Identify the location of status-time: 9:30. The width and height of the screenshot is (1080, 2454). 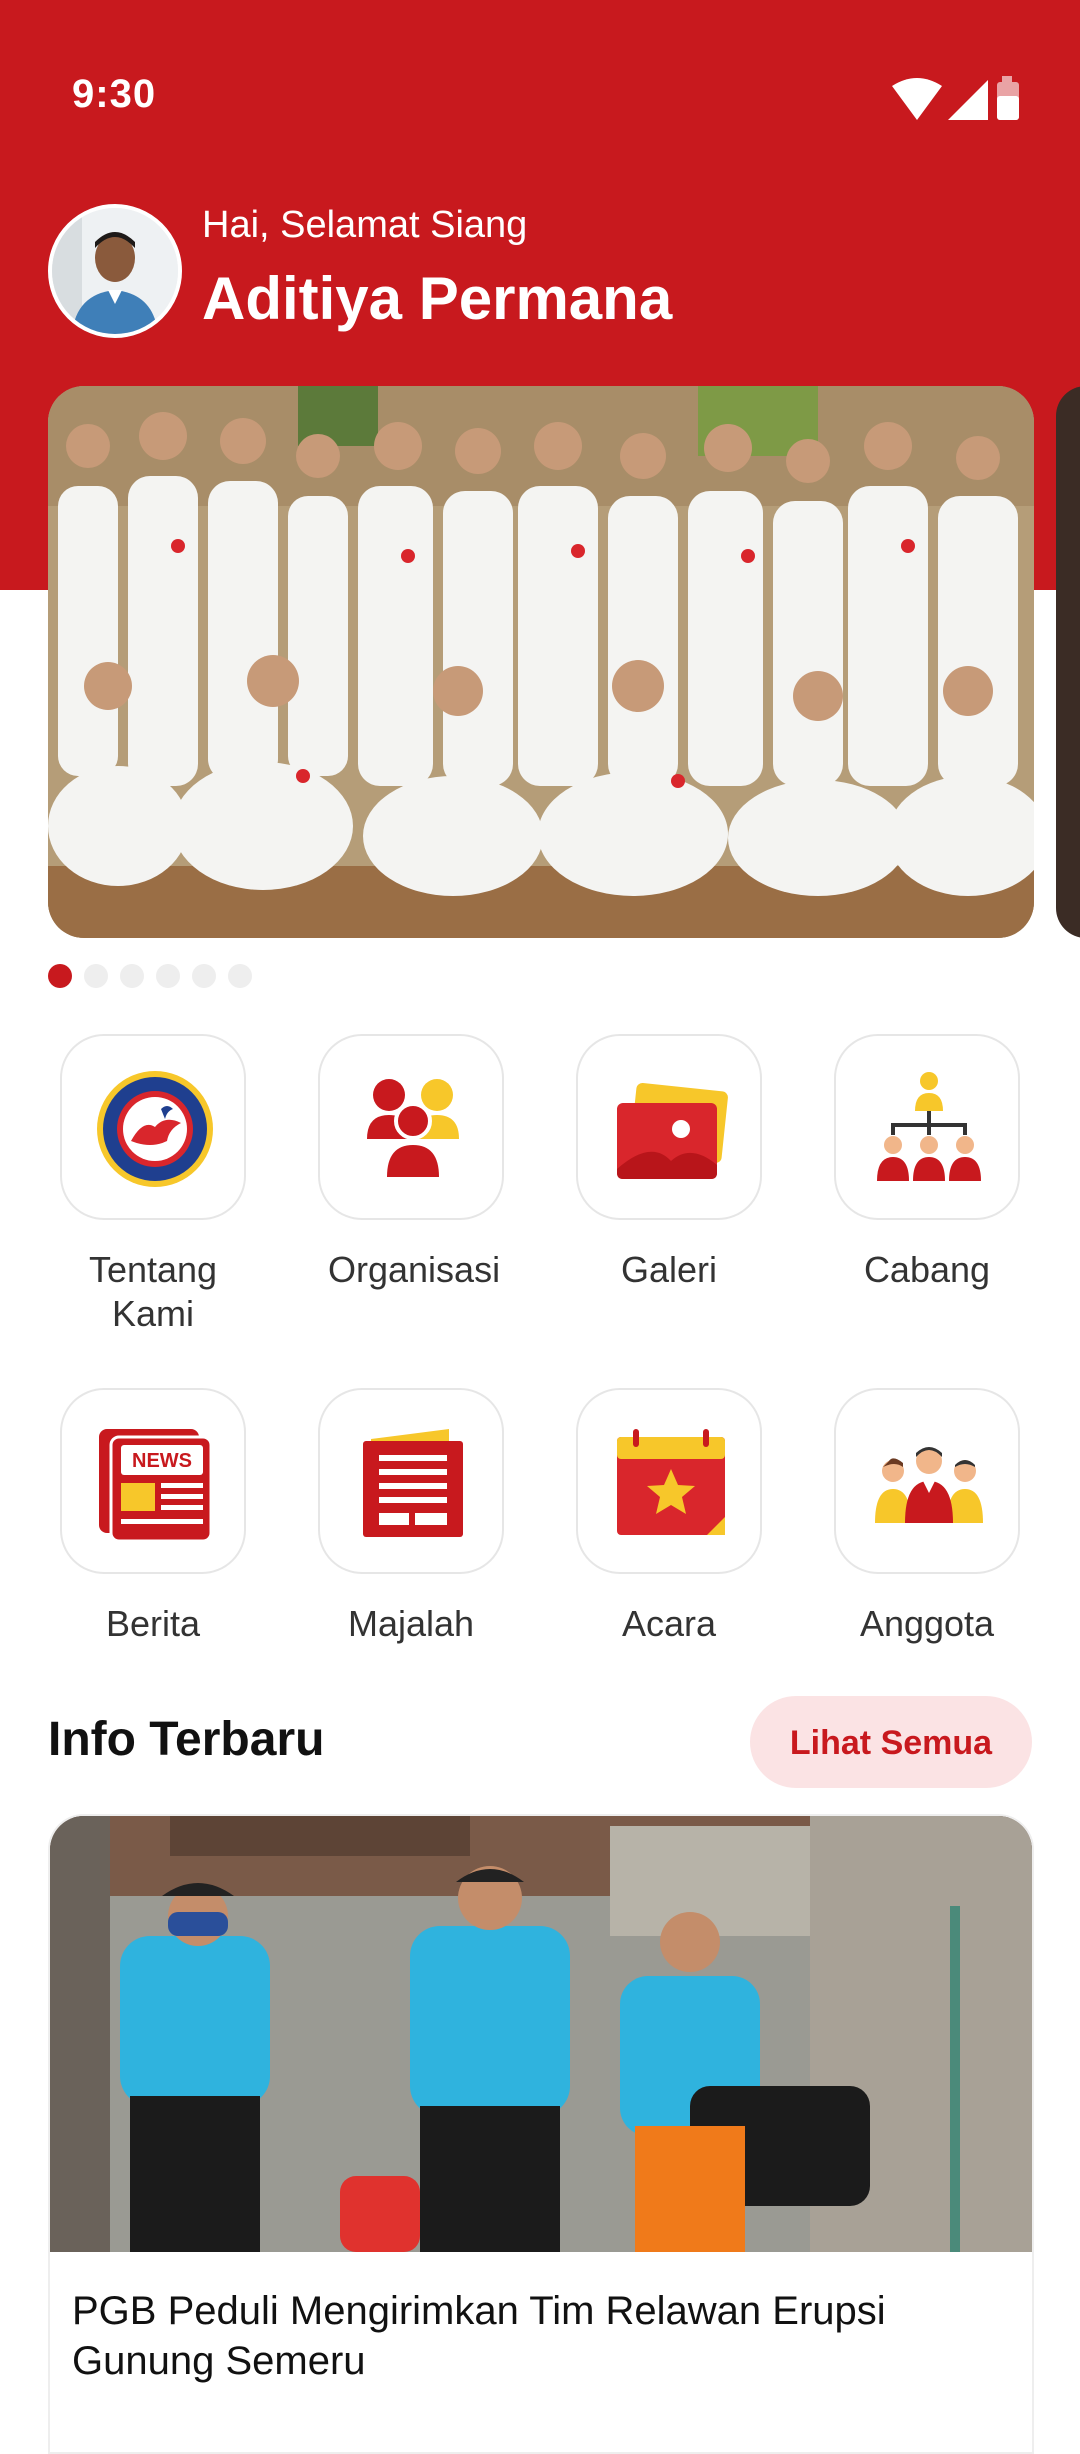
(114, 94).